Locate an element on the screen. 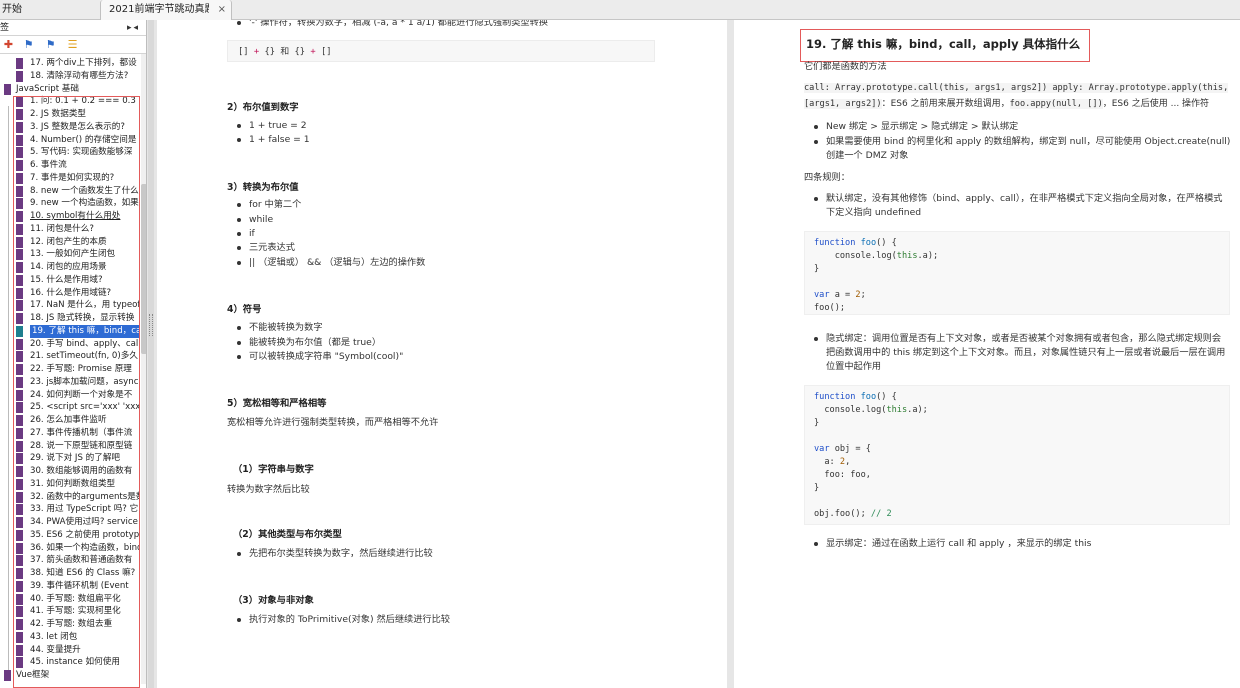  bookmark-item: 18. JS 隐式转换，显示转换 is located at coordinates (70, 318).